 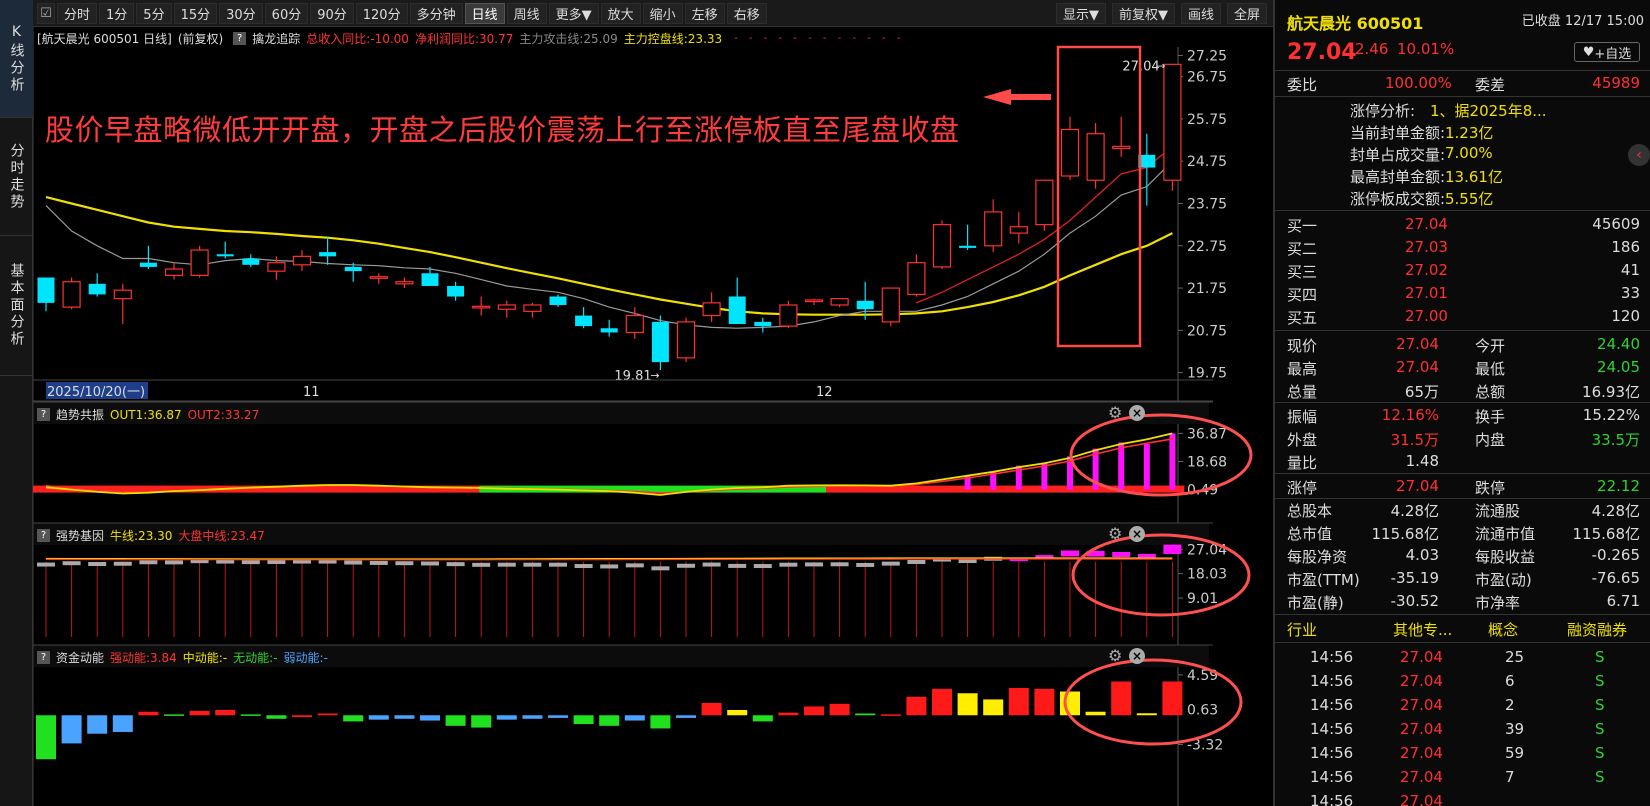 What do you see at coordinates (573, 13) in the screenshot?
I see `period-button-11: 更多▼` at bounding box center [573, 13].